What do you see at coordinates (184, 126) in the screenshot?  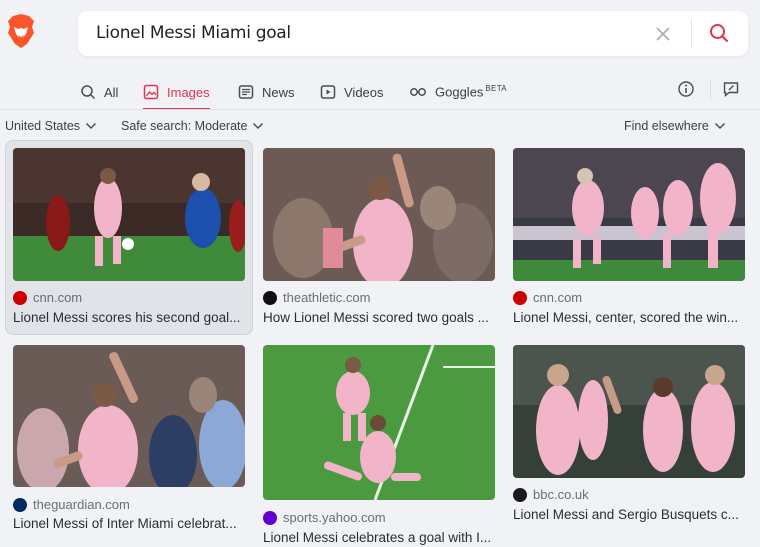 I see `safe-search-label: Safe search: Moderate` at bounding box center [184, 126].